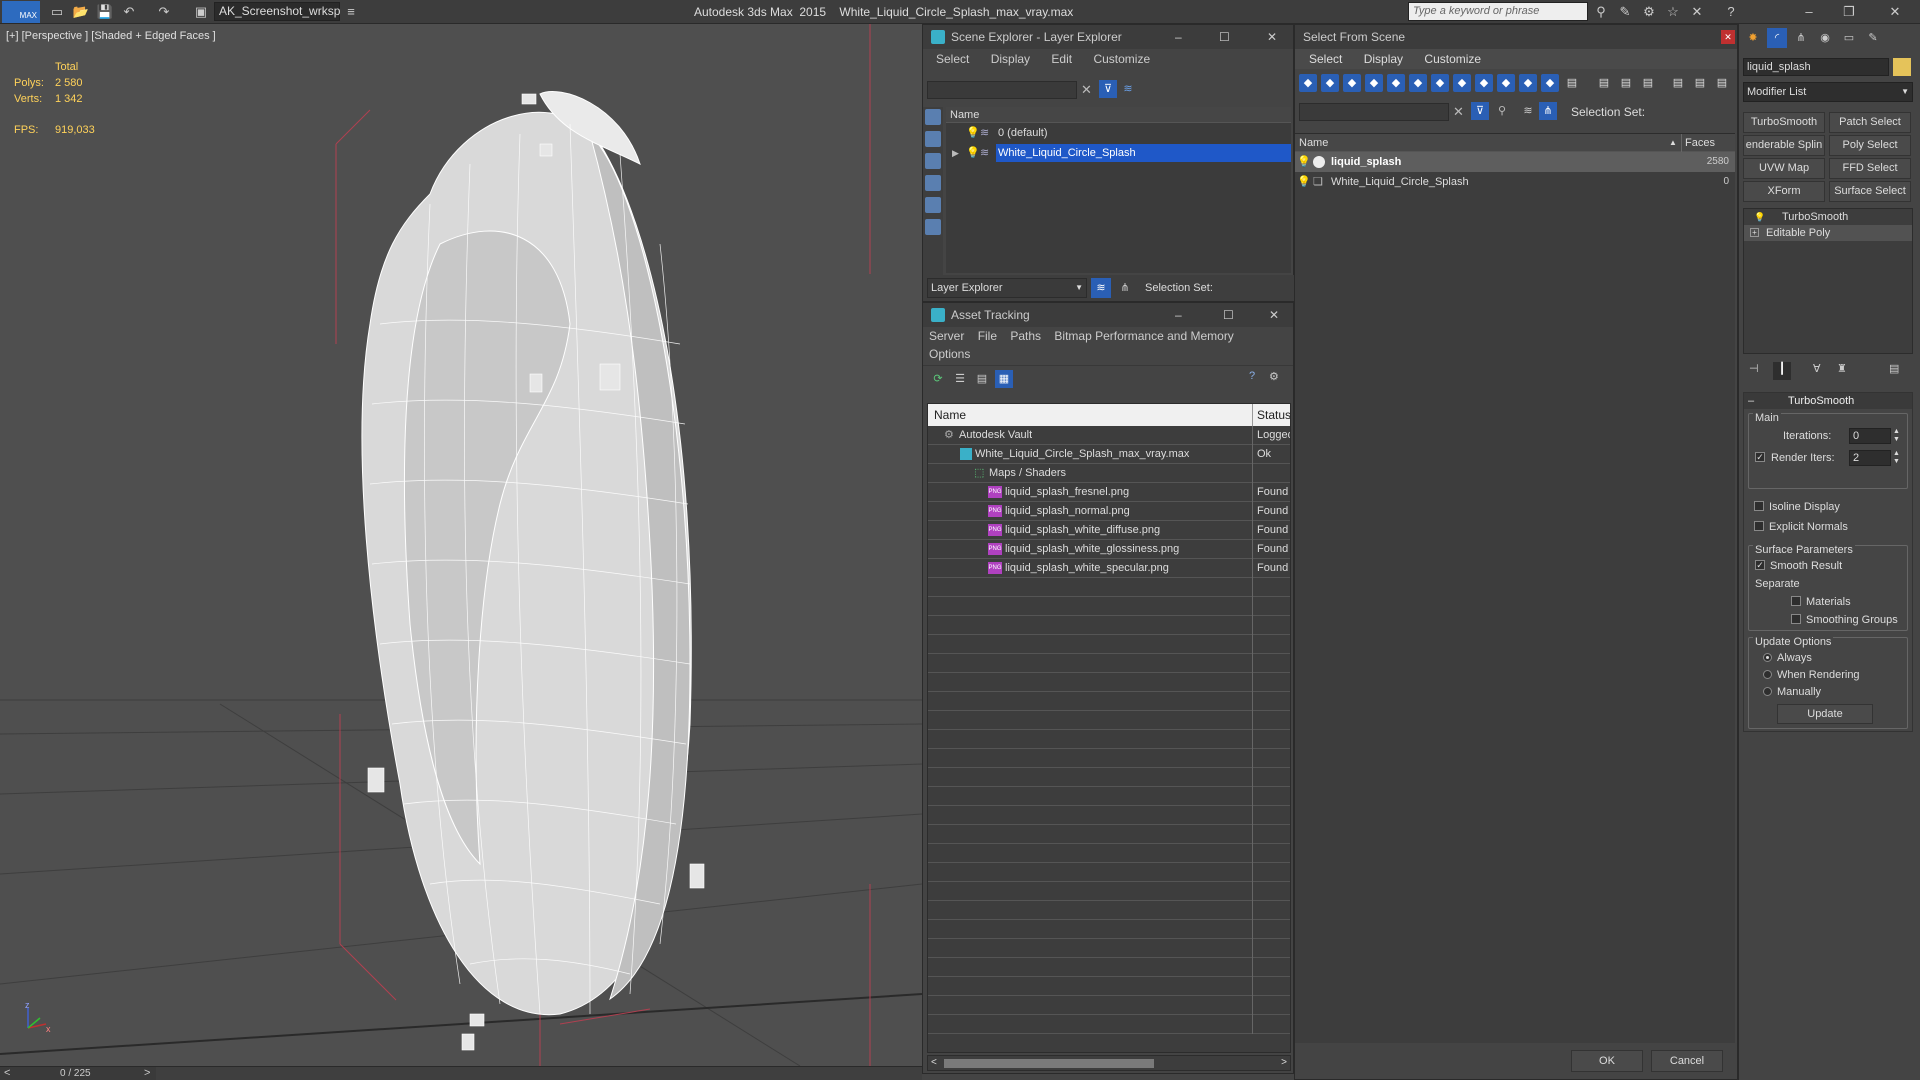  What do you see at coordinates (7, 1073) in the screenshot?
I see `time-prev-icon: <` at bounding box center [7, 1073].